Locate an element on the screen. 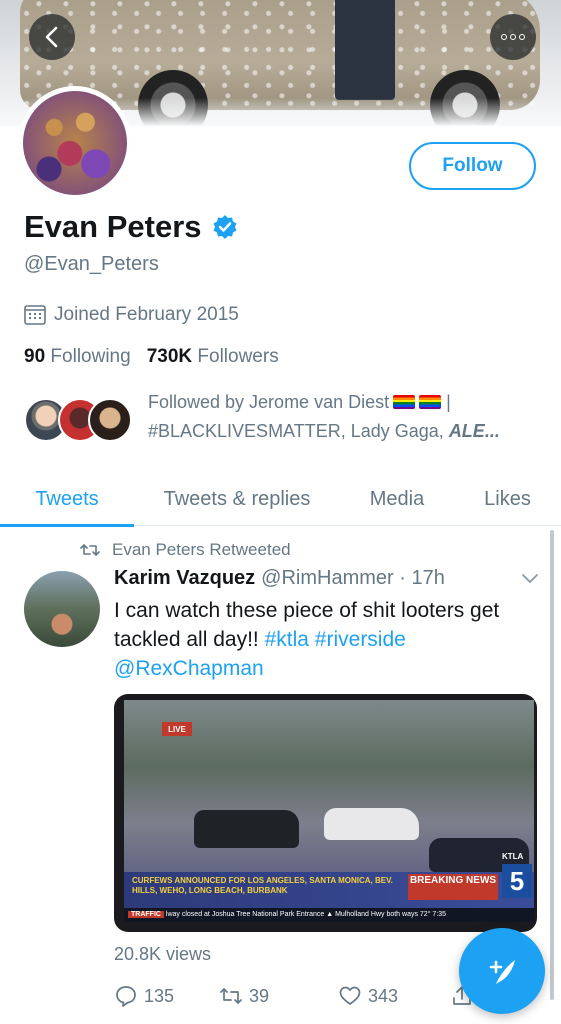 The width and height of the screenshot is (561, 1024). tweet-actions: 135 39 343 is located at coordinates (299, 999).